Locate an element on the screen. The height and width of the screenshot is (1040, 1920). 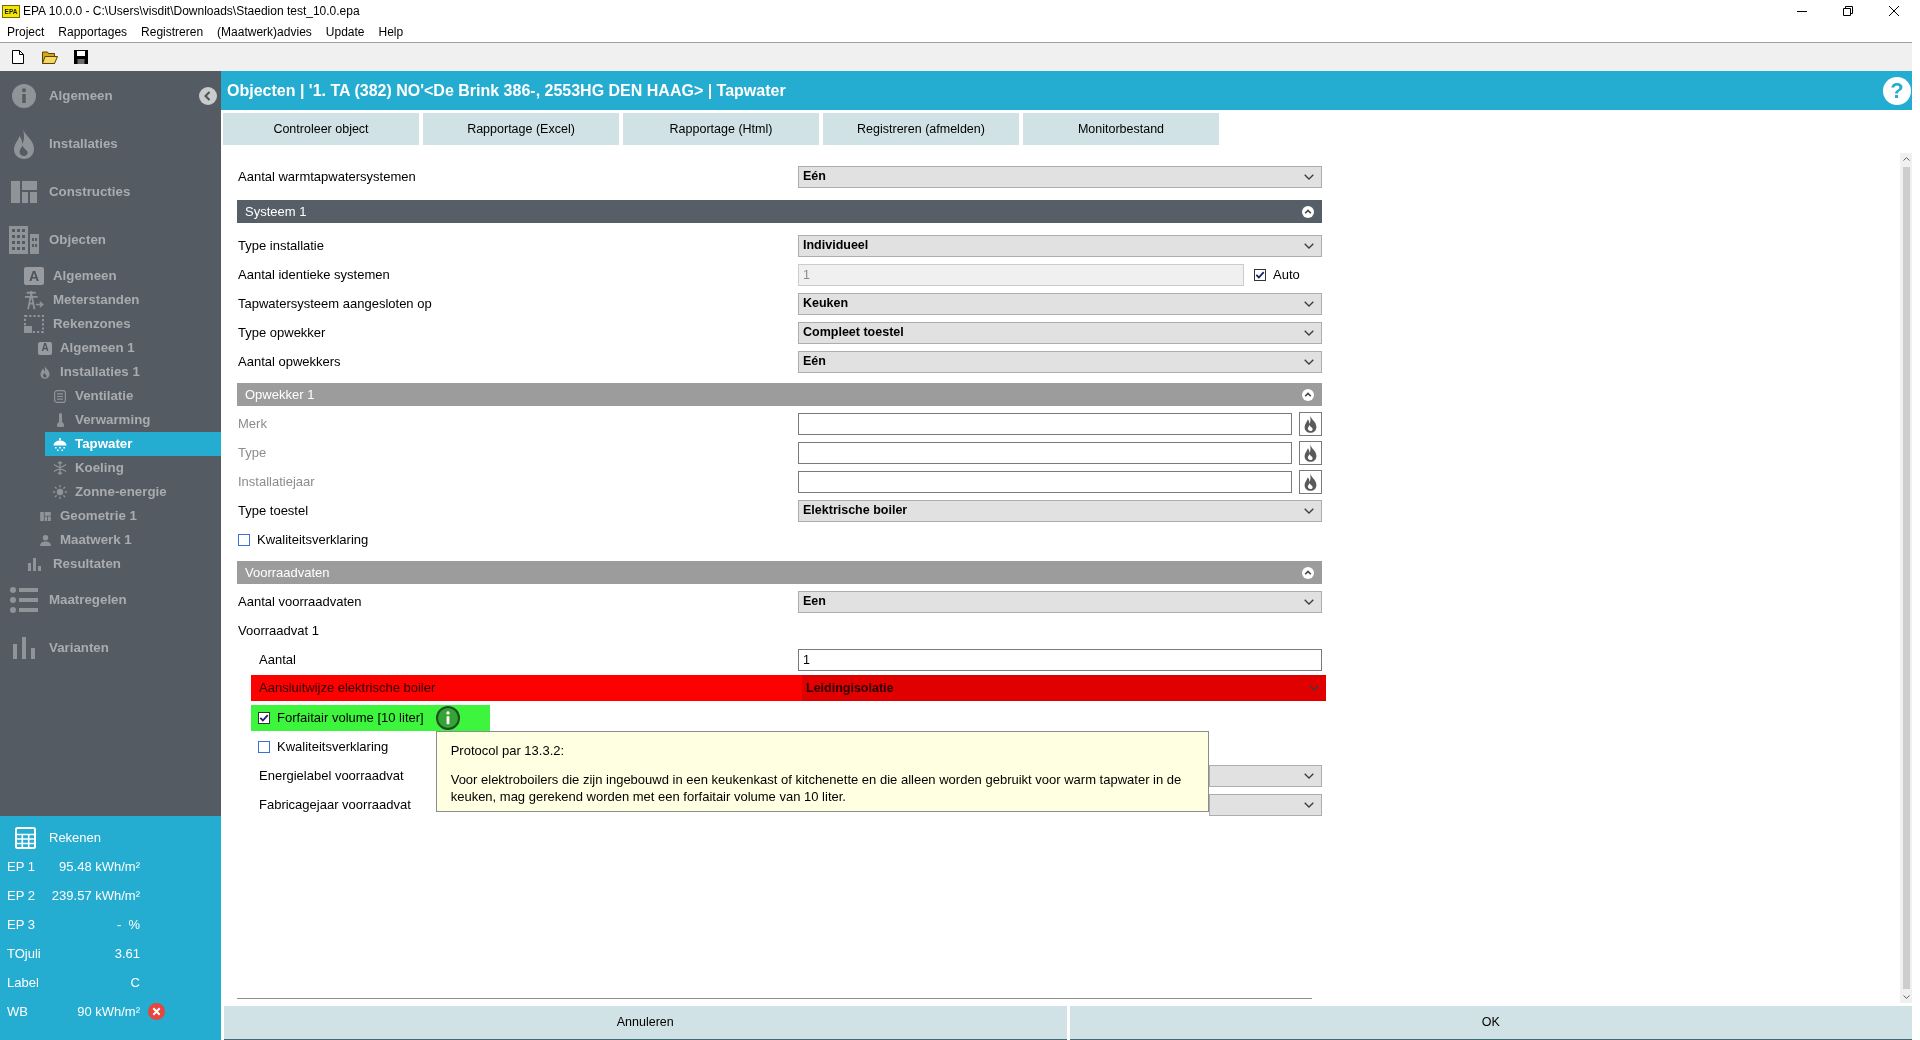
dropdown: Leidingisolatie is located at coordinates (1064, 688).